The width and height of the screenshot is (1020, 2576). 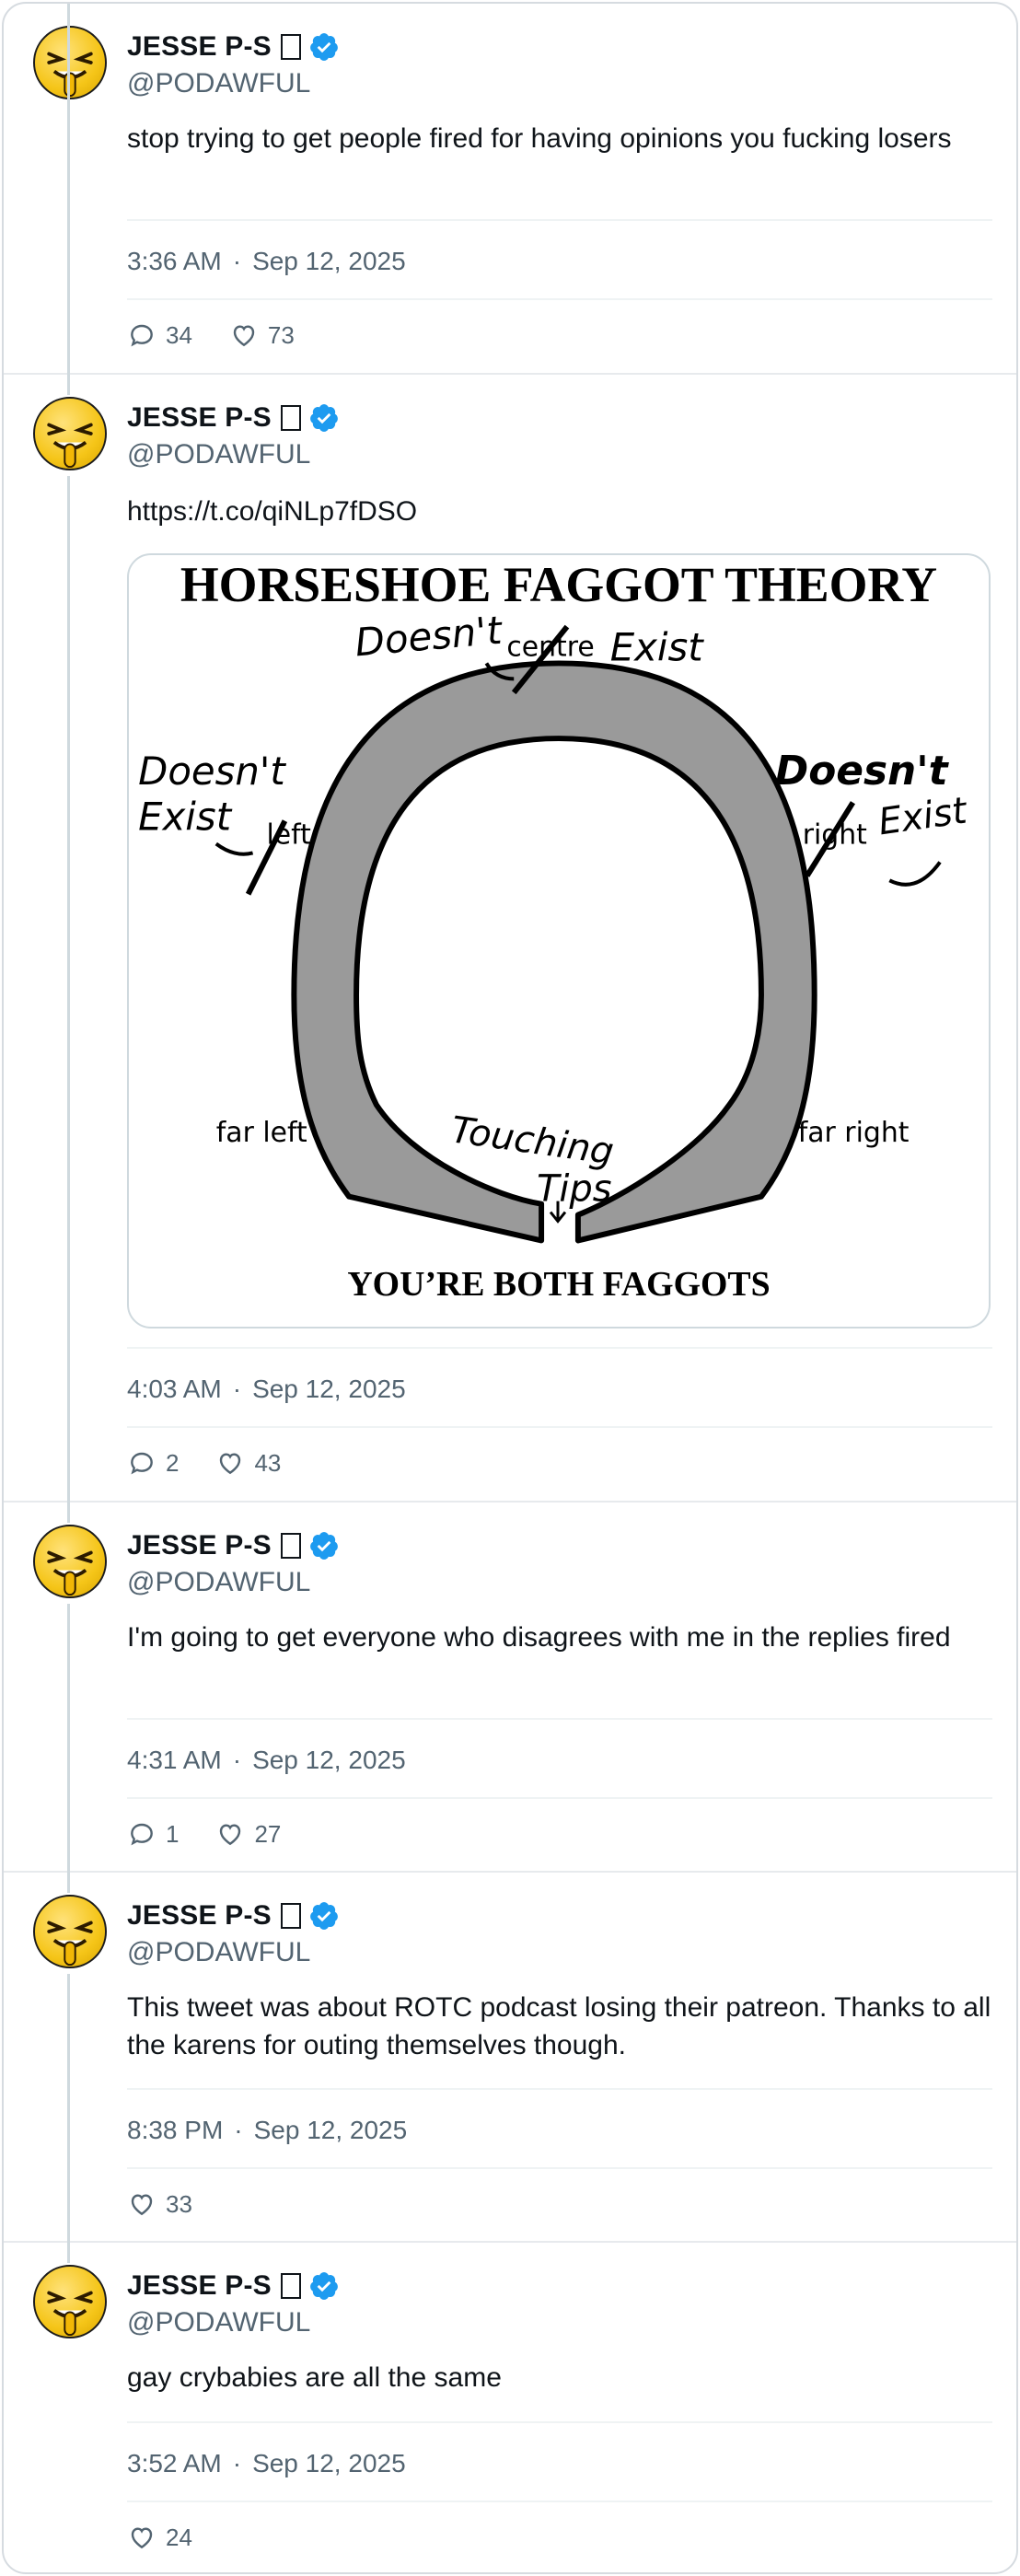 What do you see at coordinates (185, 817) in the screenshot?
I see `scribble-exist-left: Exist` at bounding box center [185, 817].